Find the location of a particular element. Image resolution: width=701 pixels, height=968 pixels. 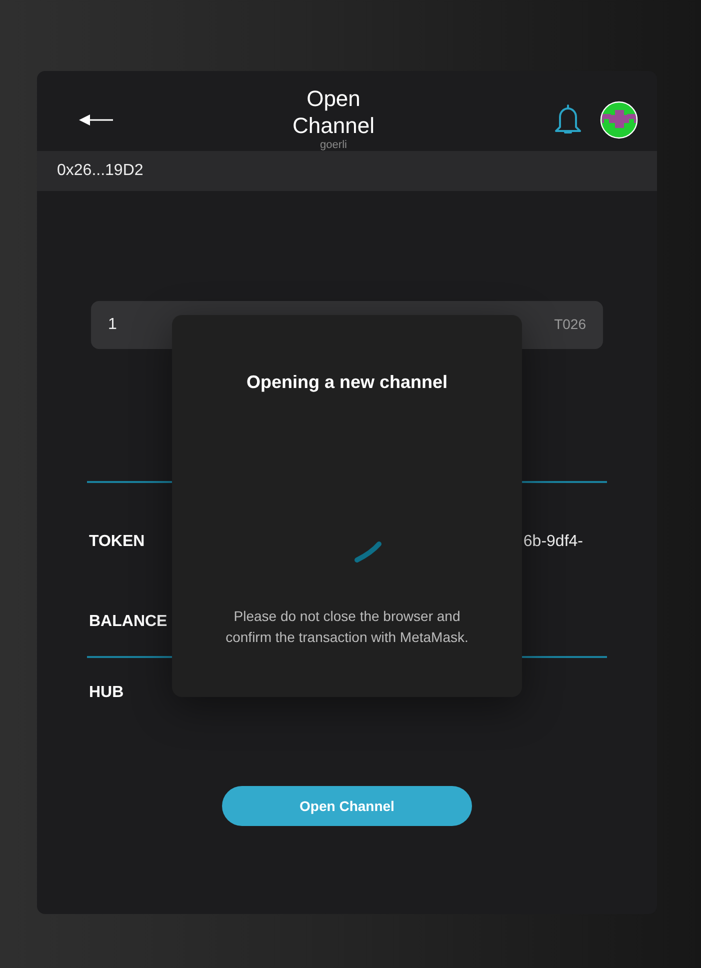

detail-label: TOKEN is located at coordinates (117, 542).